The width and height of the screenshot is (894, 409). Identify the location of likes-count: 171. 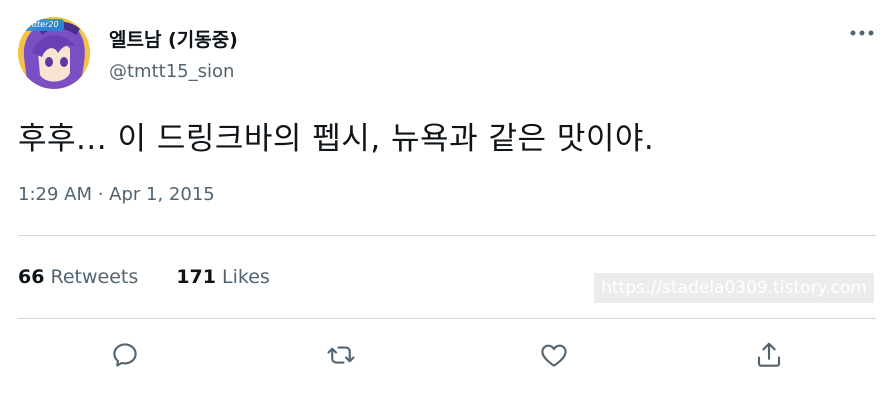
(196, 277).